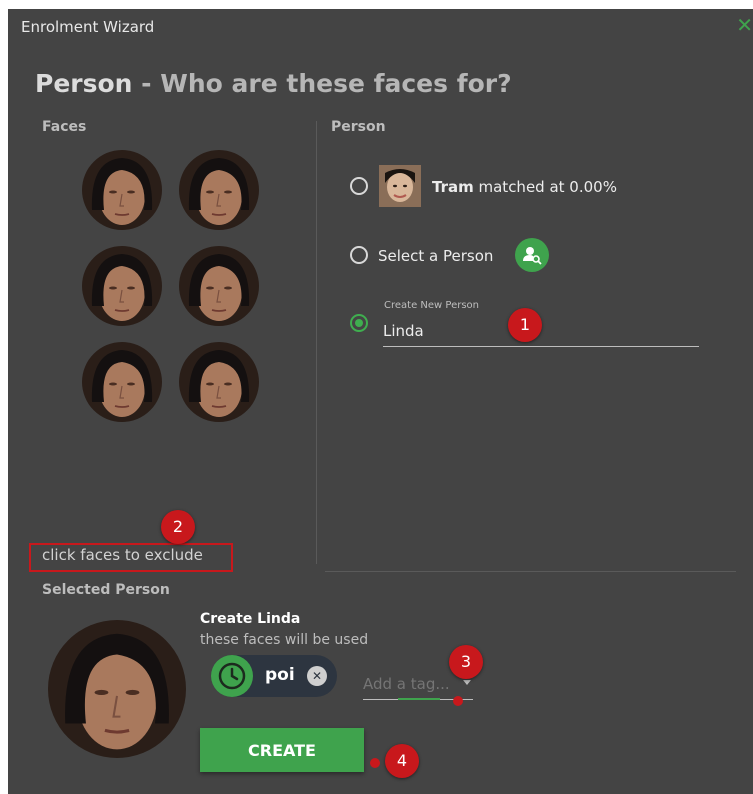 The height and width of the screenshot is (794, 753). I want to click on exclude-hint: click faces to exclude, so click(122, 555).